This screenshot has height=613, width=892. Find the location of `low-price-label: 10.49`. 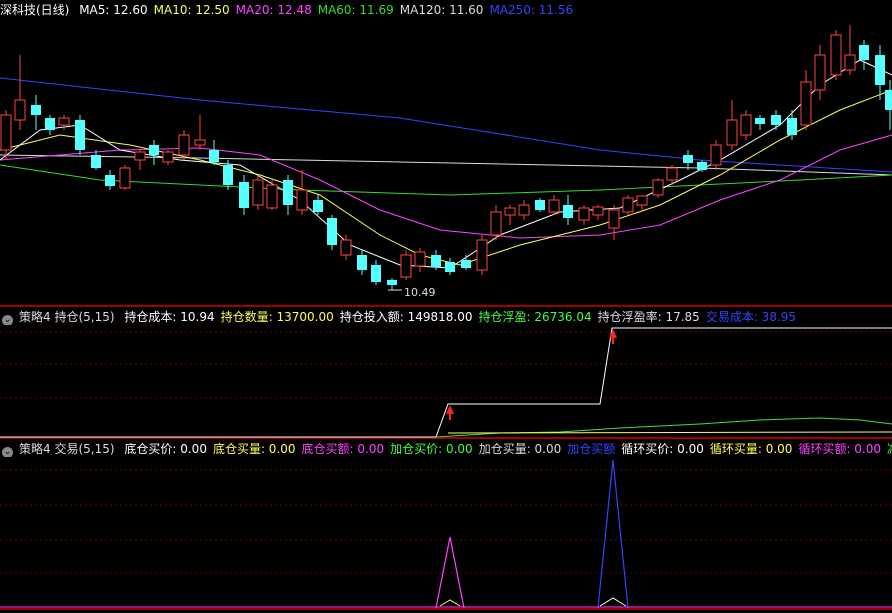

low-price-label: 10.49 is located at coordinates (420, 292).